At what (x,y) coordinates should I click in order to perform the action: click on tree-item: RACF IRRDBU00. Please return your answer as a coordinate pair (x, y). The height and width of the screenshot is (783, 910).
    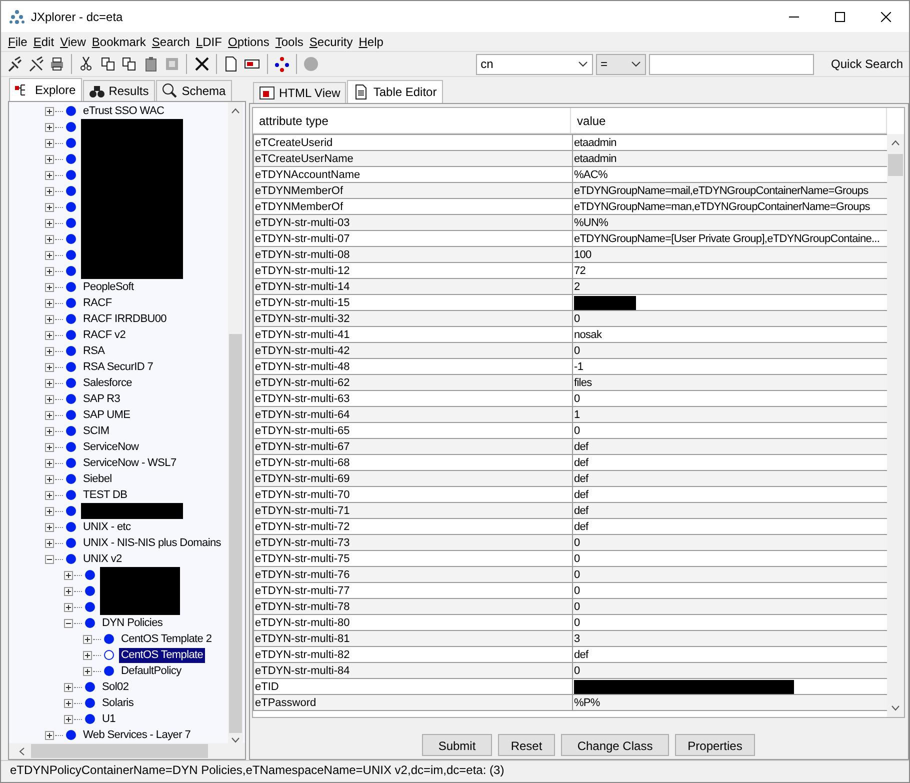
    Looking at the image, I should click on (125, 319).